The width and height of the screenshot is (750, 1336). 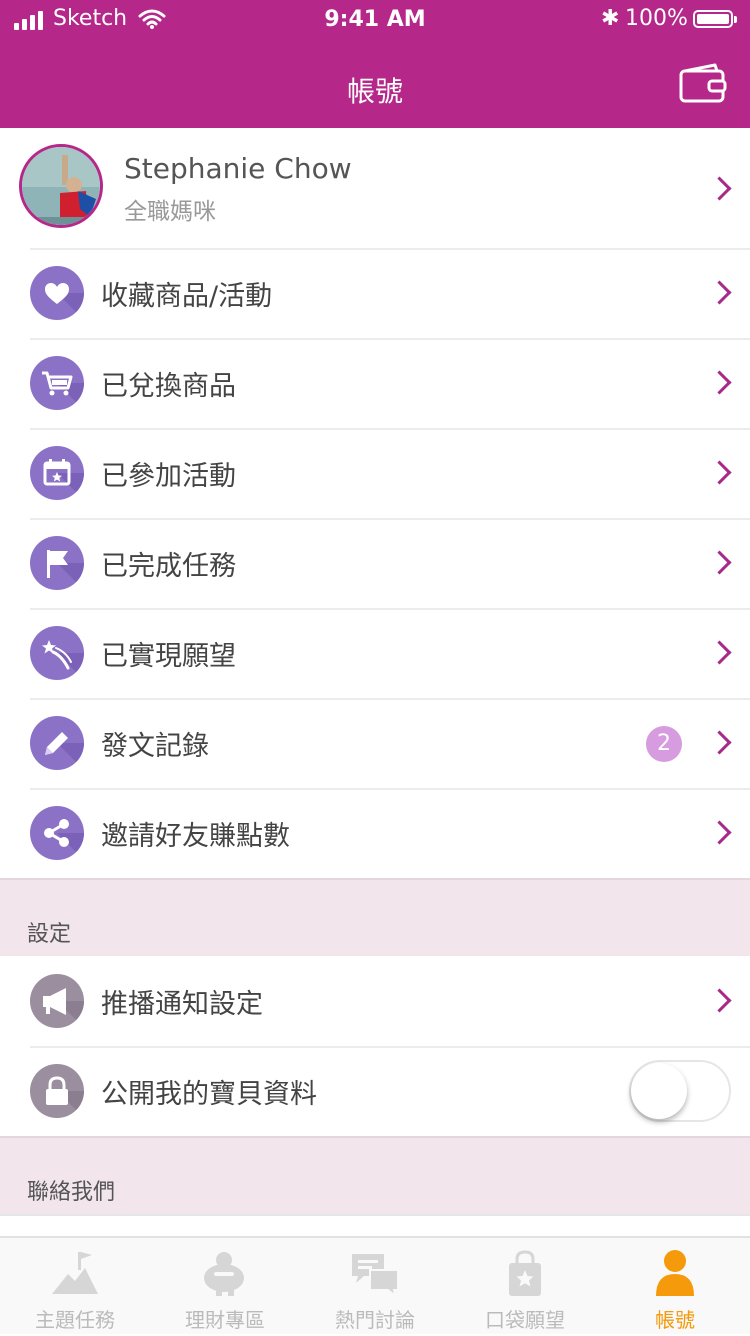 I want to click on menu-item-post-history: 發文記錄 2, so click(x=375, y=743).